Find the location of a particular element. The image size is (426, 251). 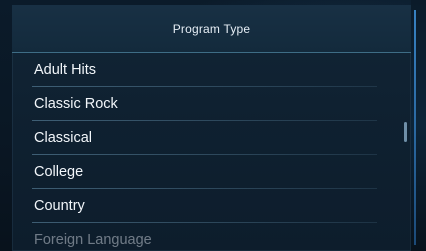

list-item-label: Classic Rock is located at coordinates (76, 104).